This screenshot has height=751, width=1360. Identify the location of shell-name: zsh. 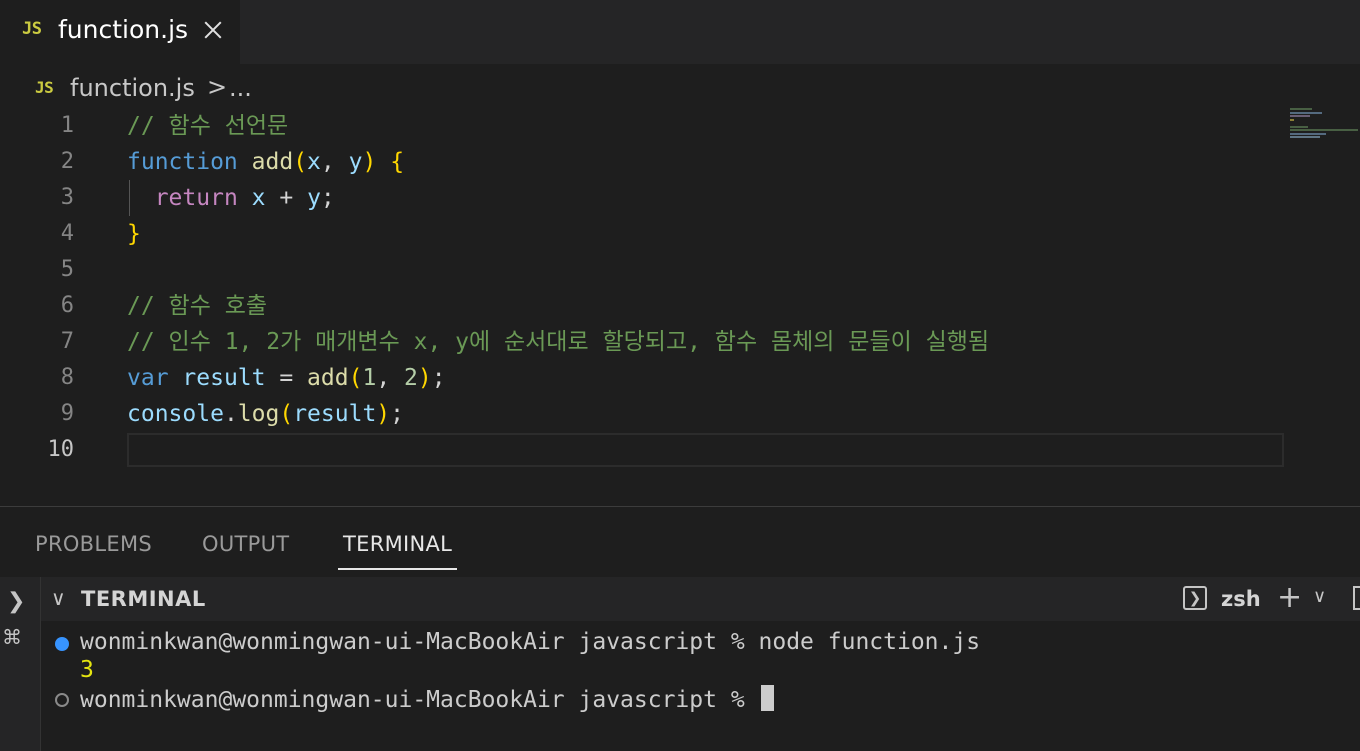
(1241, 599).